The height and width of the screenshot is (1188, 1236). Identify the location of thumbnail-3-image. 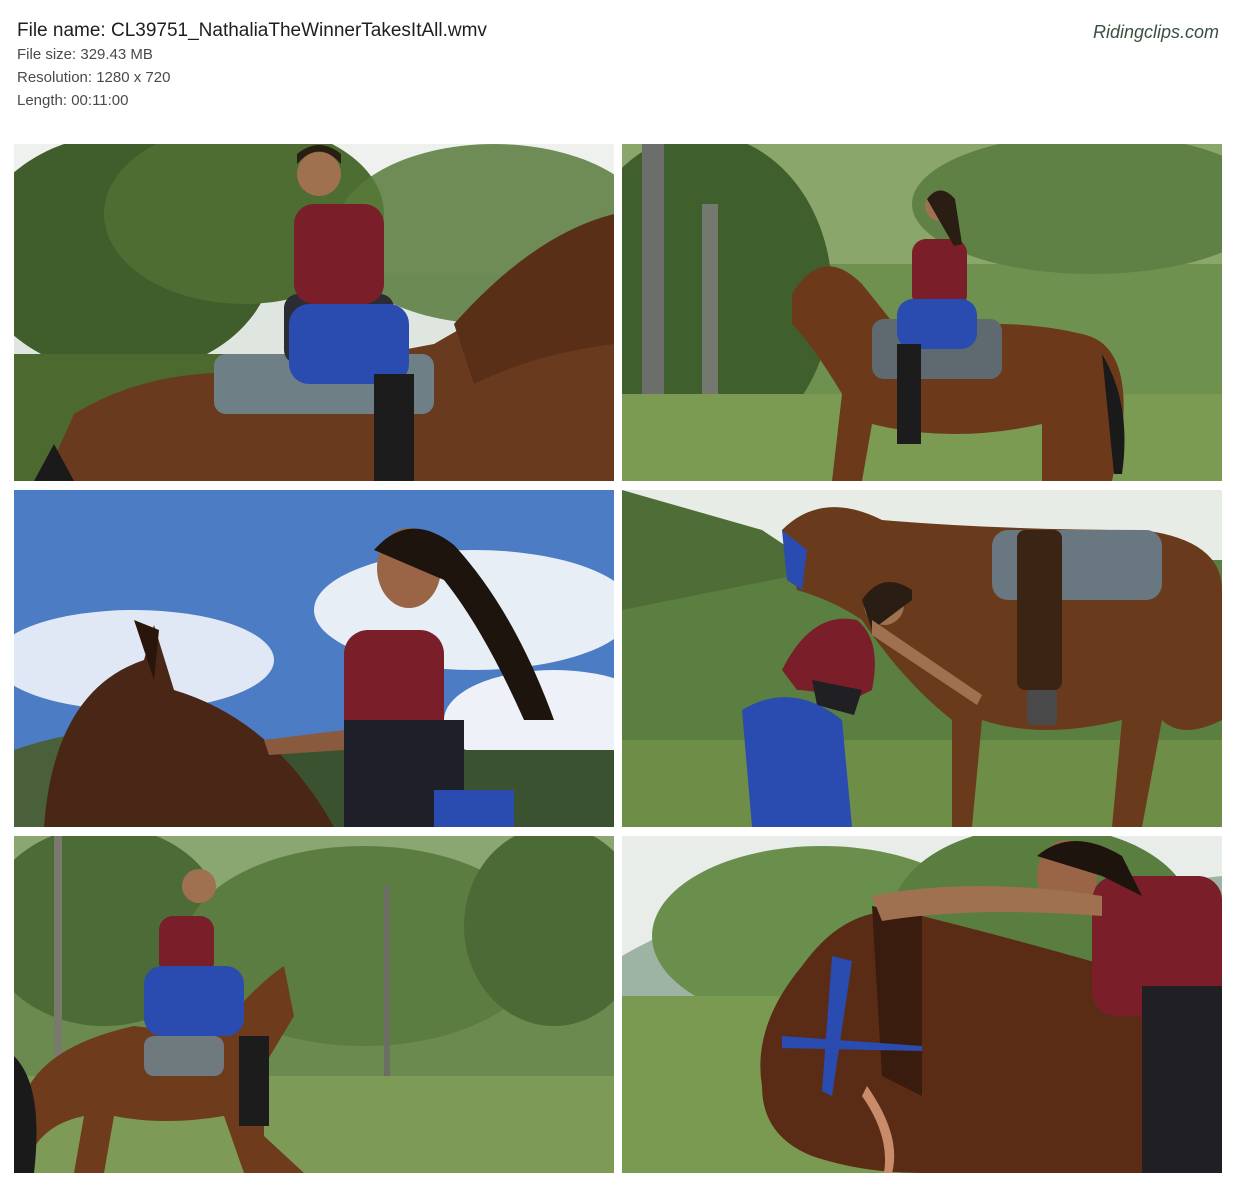
(314, 658).